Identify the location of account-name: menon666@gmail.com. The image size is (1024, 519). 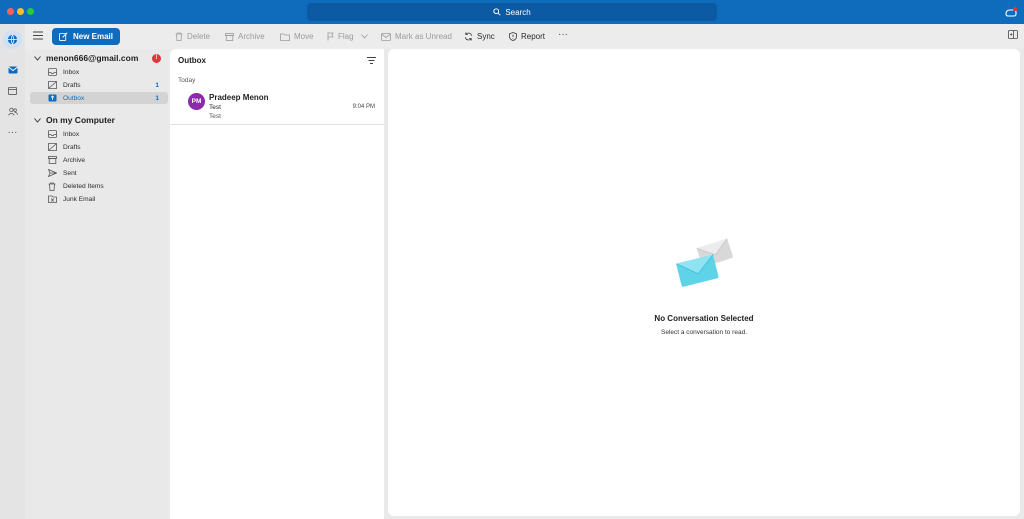
(92, 58).